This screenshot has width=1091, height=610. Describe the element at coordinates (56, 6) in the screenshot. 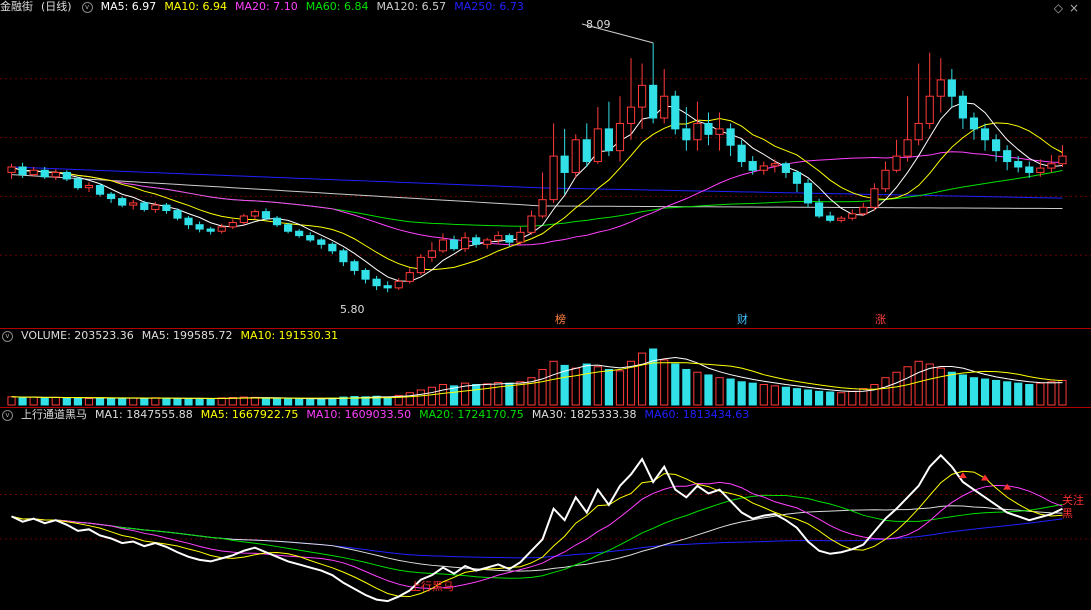

I see `period-label: (日线)` at that location.